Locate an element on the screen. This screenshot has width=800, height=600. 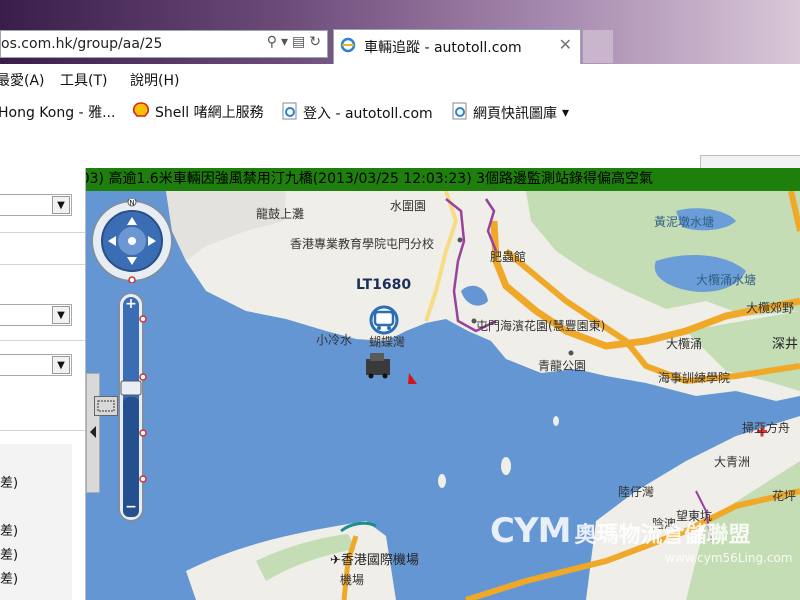
map-label: 海事訓練學院 is located at coordinates (694, 378).